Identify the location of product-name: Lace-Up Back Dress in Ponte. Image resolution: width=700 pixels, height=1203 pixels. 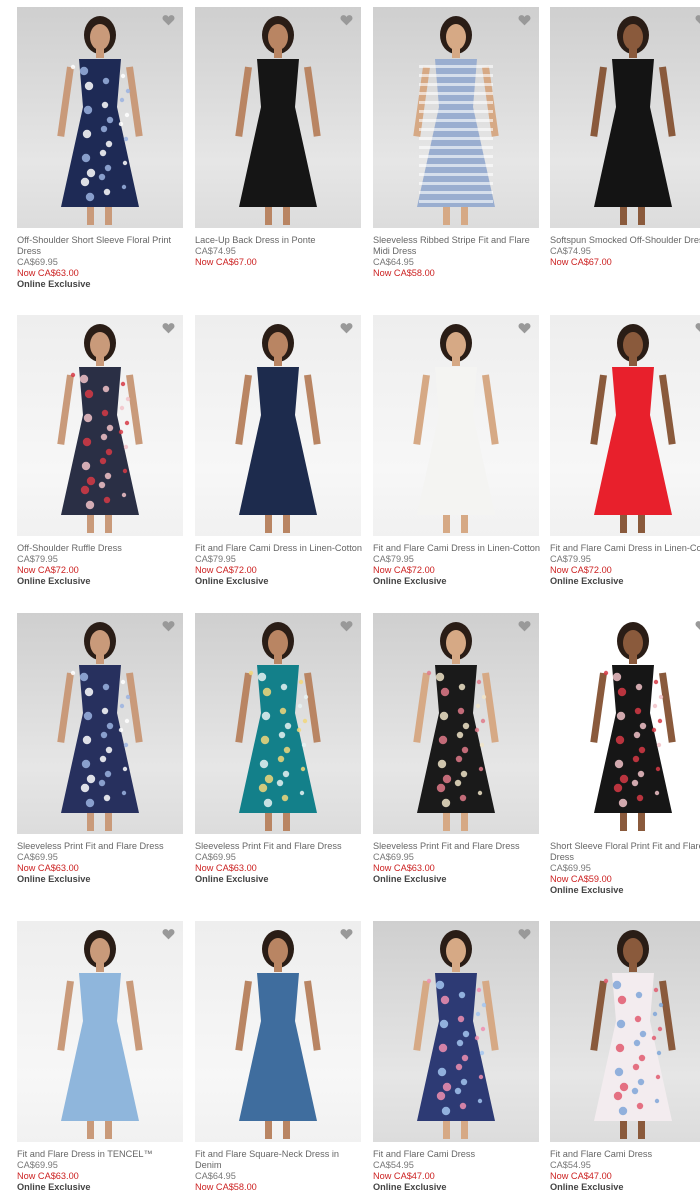
(278, 240).